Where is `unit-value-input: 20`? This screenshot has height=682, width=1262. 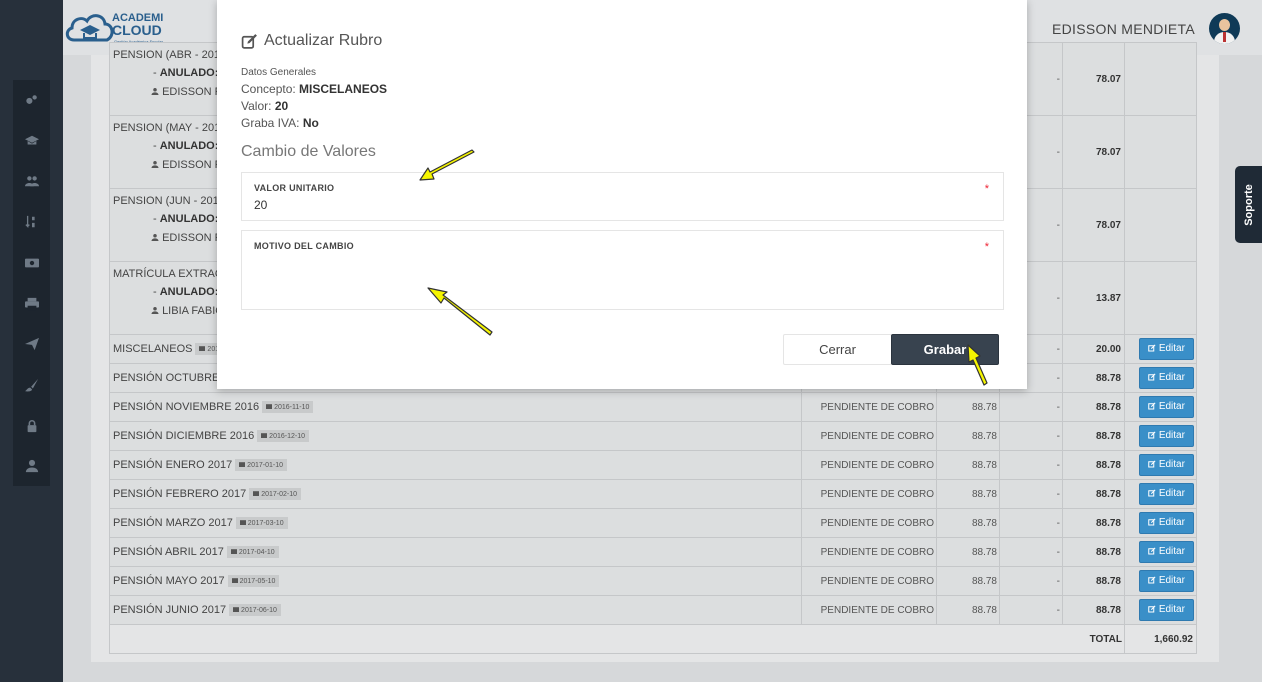
unit-value-input: 20 is located at coordinates (260, 205).